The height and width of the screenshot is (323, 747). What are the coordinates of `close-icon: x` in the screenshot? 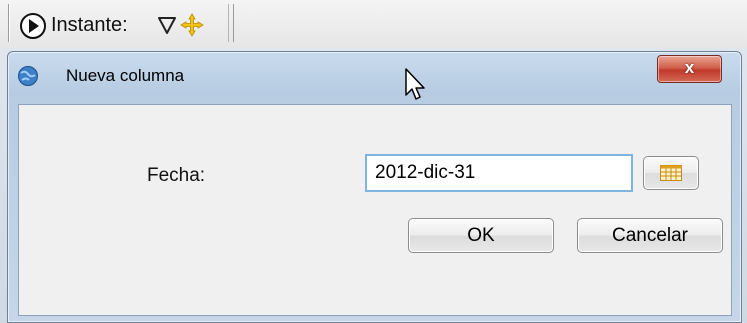 It's located at (689, 67).